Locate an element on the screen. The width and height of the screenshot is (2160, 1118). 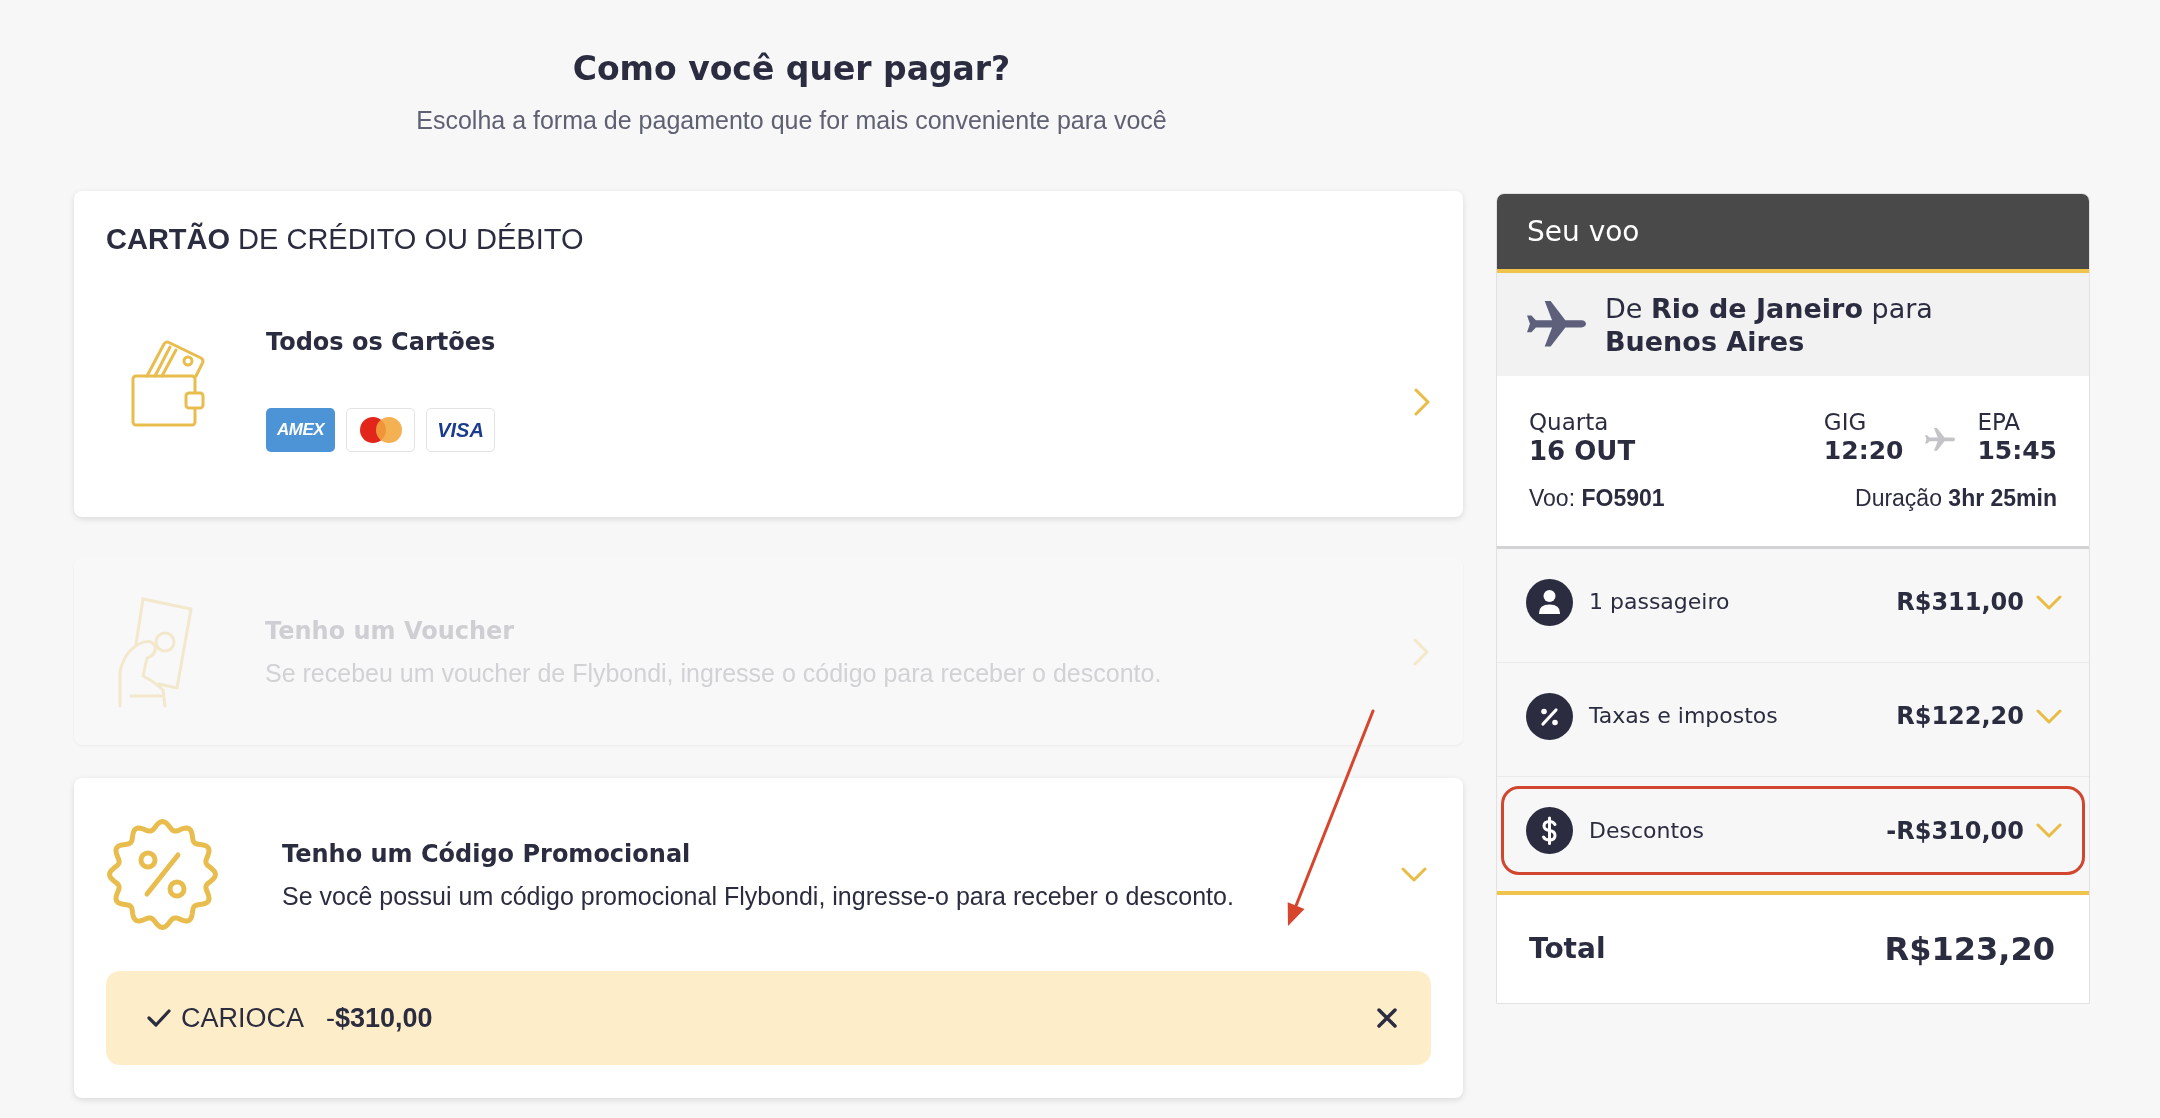
price-amount: R$311,00 is located at coordinates (1960, 602).